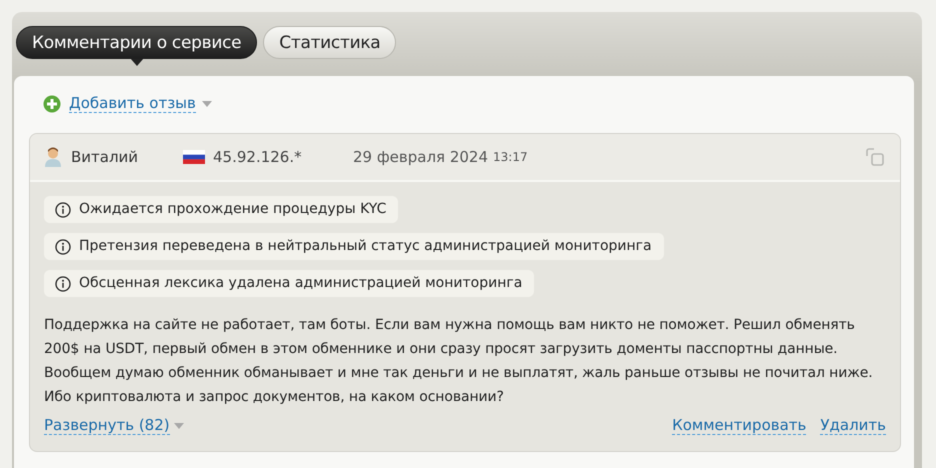  What do you see at coordinates (132, 104) in the screenshot?
I see `add-review-link: Добавить отзыв` at bounding box center [132, 104].